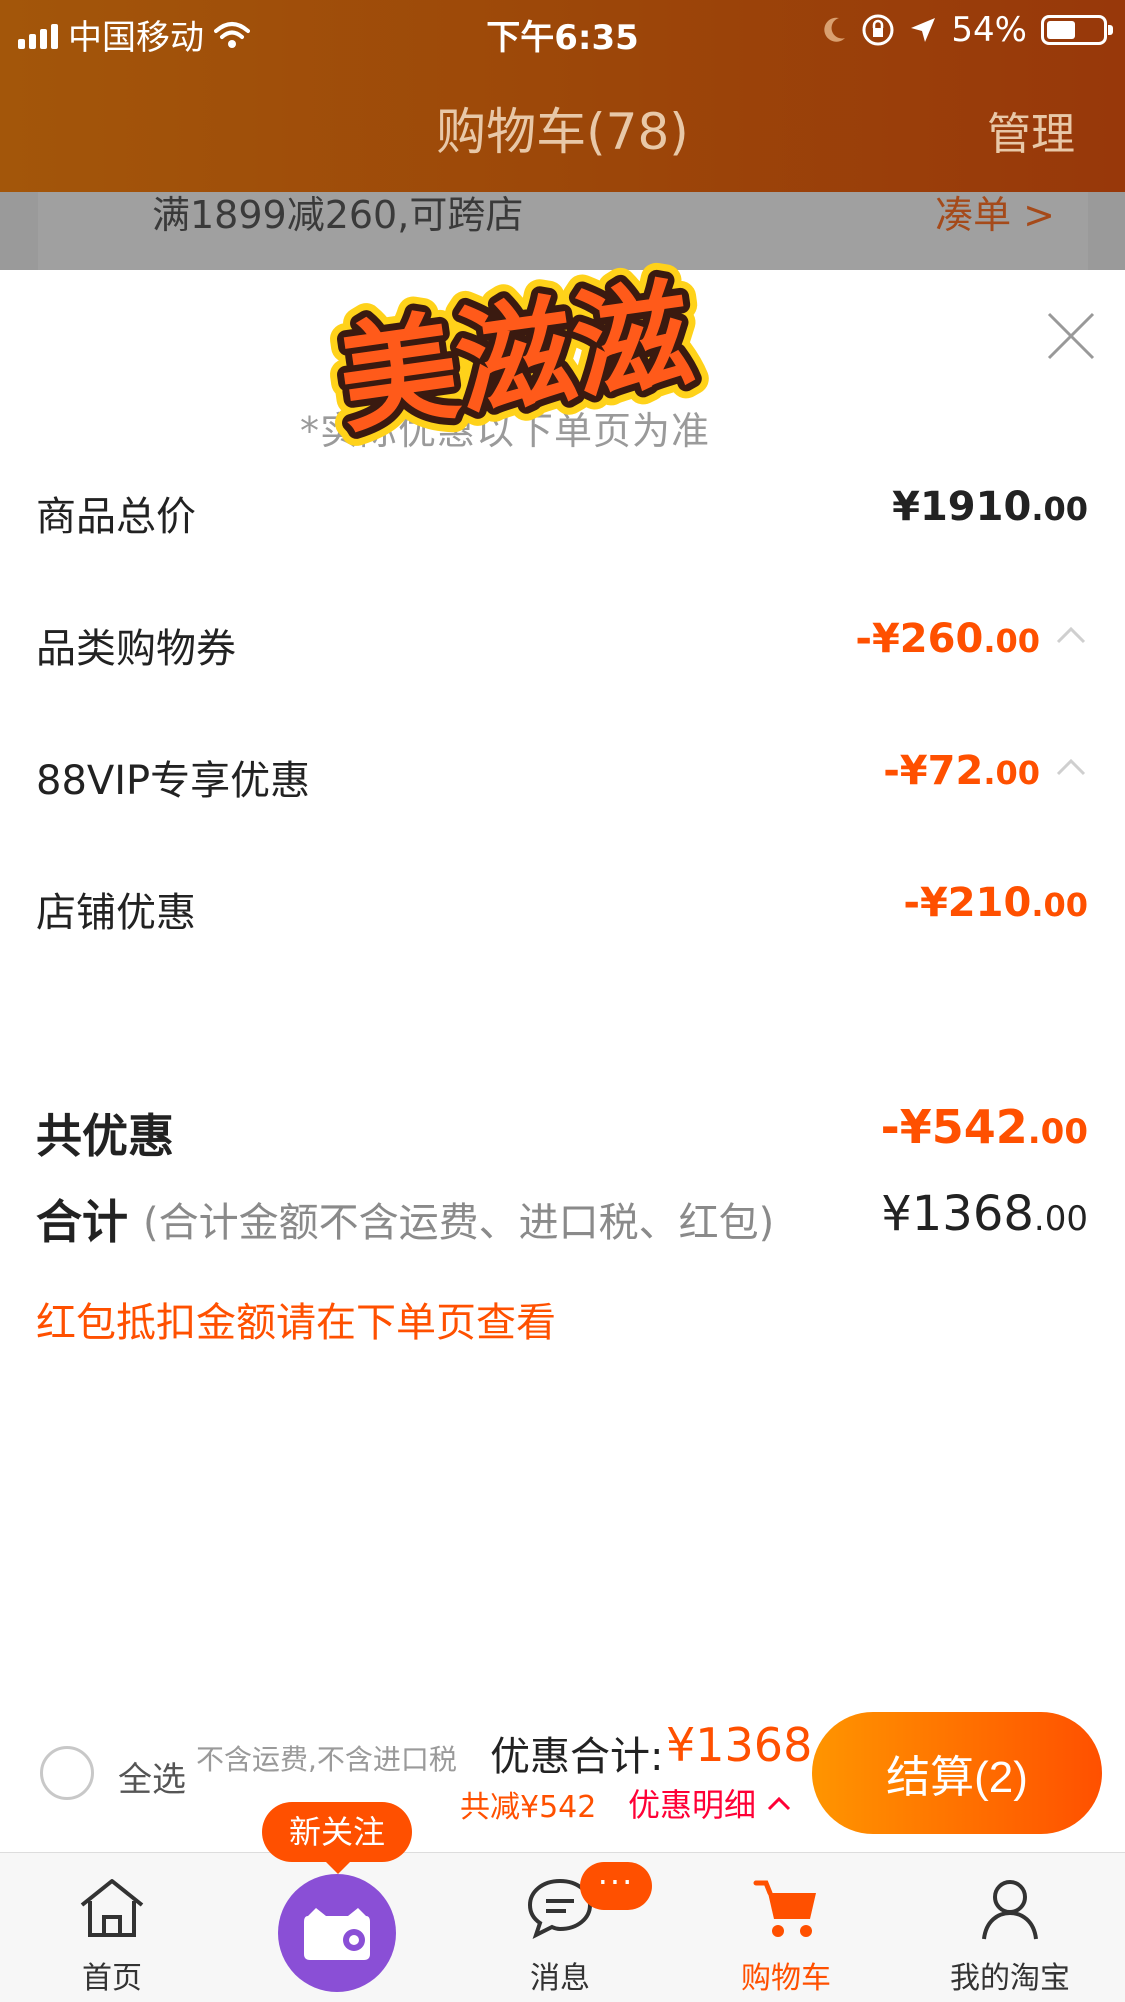 This screenshot has width=1125, height=2002. Describe the element at coordinates (562, 96) in the screenshot. I see `top-bar: 中国移动 下午6:35 54% 购物车(78) 管理` at that location.